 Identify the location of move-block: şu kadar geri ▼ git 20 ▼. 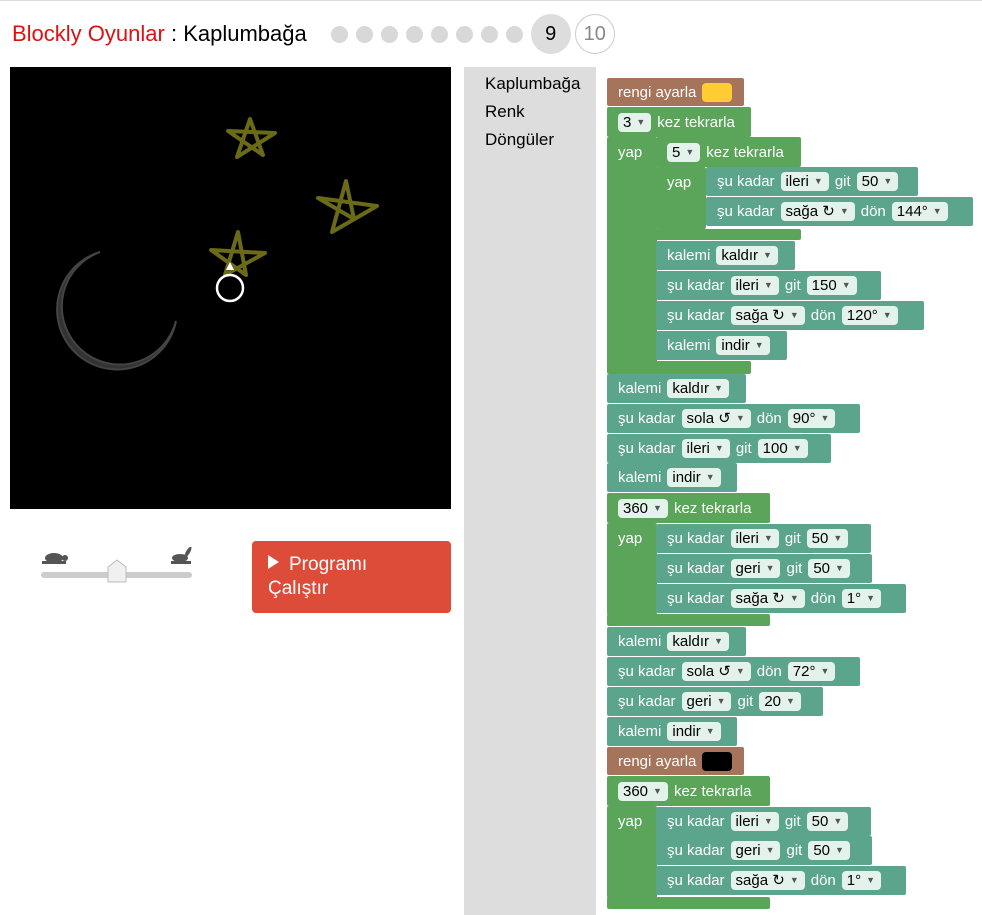
(715, 701).